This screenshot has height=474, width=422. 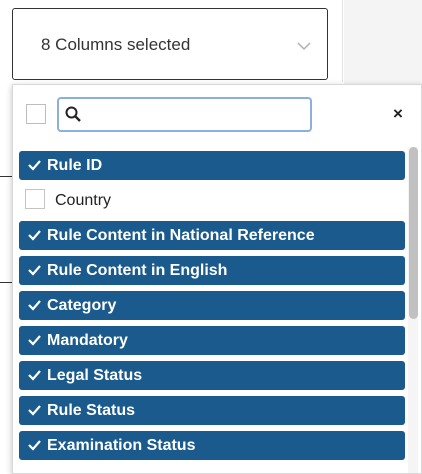 I want to click on background-divider, so click(x=342, y=41).